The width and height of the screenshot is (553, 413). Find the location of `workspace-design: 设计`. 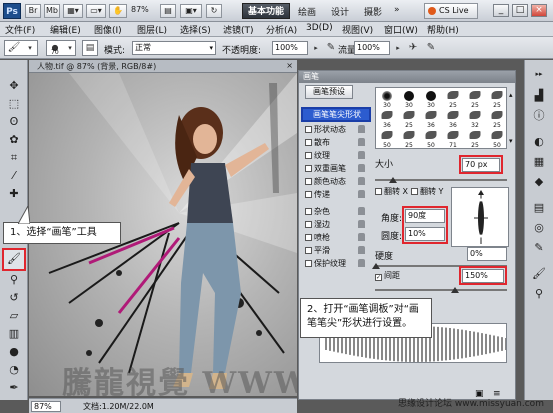

workspace-design: 设计 is located at coordinates (340, 11).